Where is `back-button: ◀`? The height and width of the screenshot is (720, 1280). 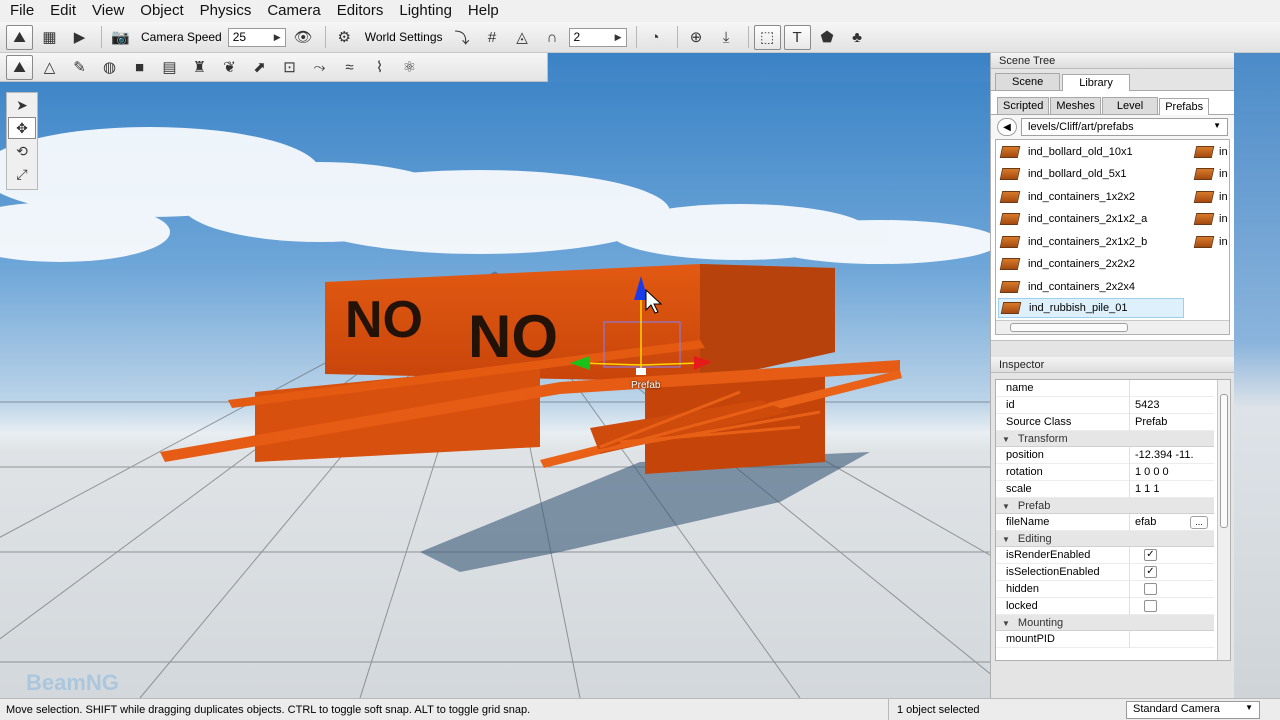
back-button: ◀ is located at coordinates (1007, 127).